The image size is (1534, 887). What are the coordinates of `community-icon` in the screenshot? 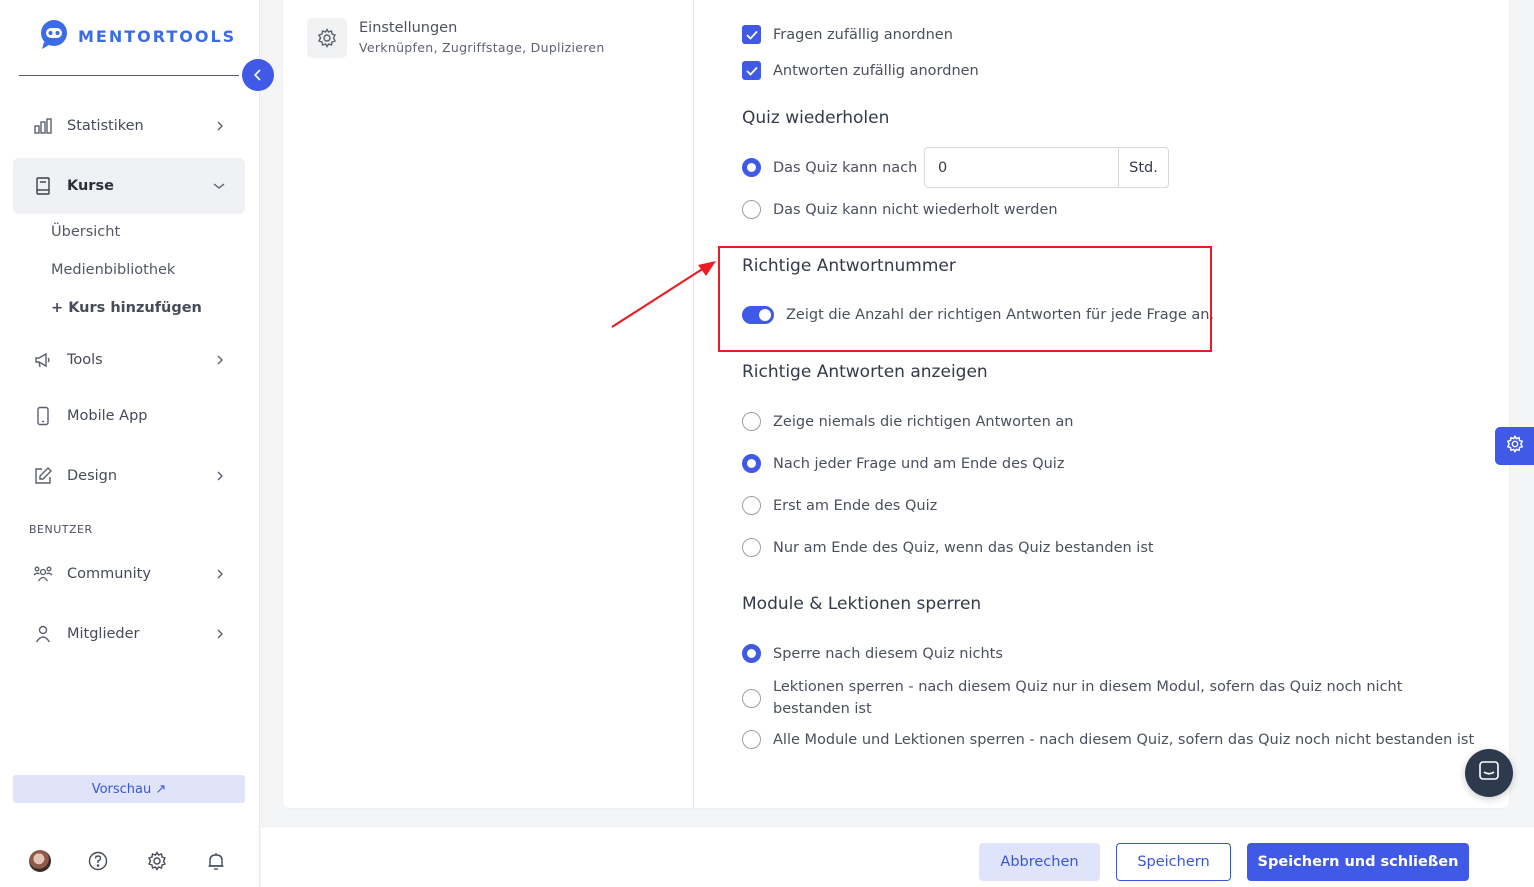 It's located at (43, 574).